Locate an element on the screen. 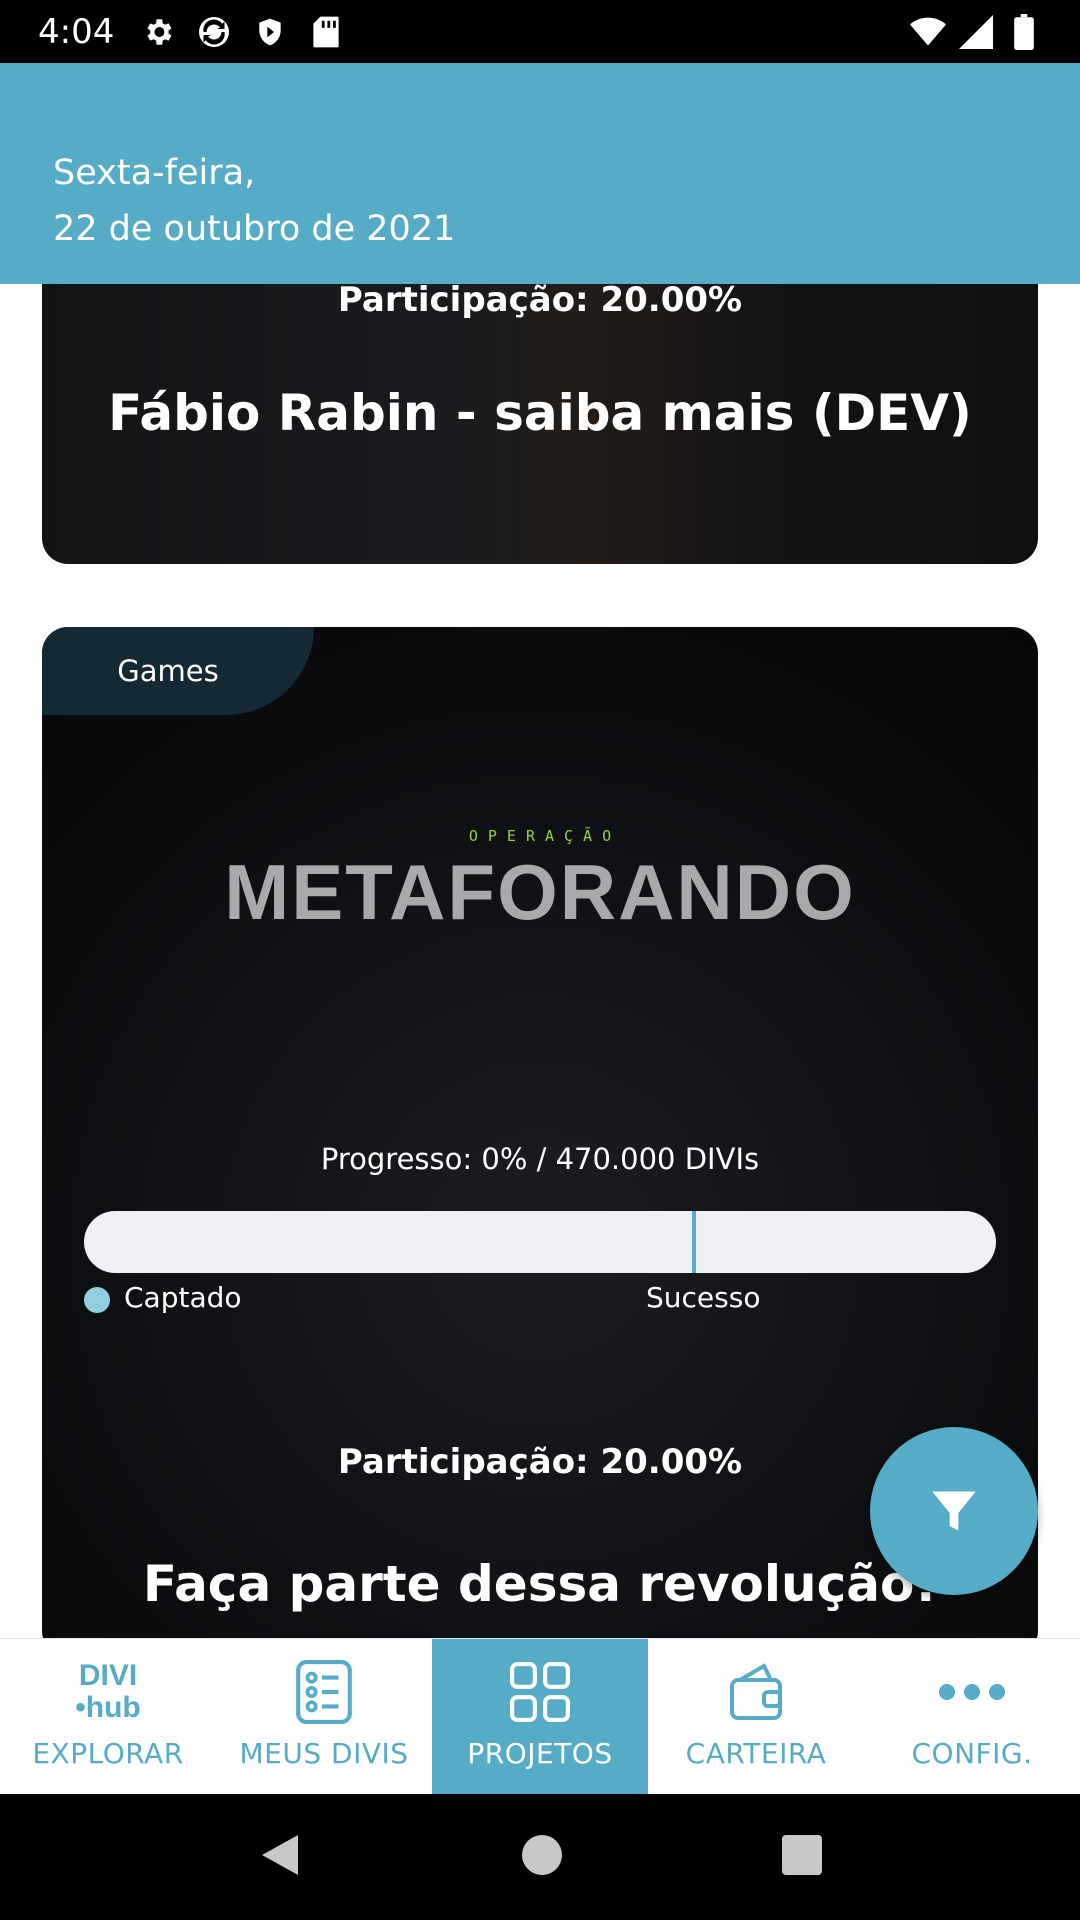 The height and width of the screenshot is (1920, 1080). nav-label: MEUS DIVIS is located at coordinates (324, 1753).